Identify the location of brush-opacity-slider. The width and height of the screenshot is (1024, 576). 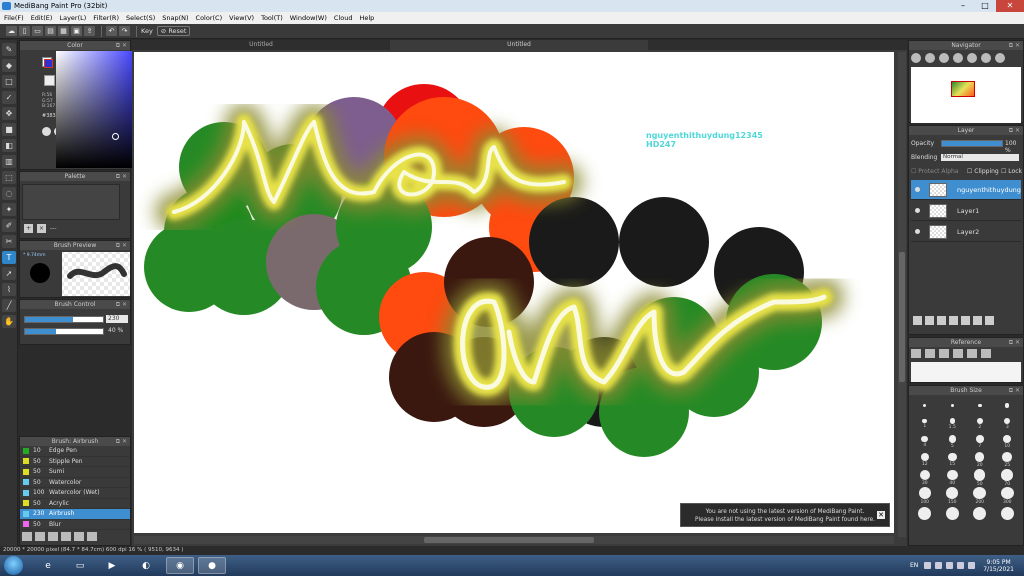
(64, 331).